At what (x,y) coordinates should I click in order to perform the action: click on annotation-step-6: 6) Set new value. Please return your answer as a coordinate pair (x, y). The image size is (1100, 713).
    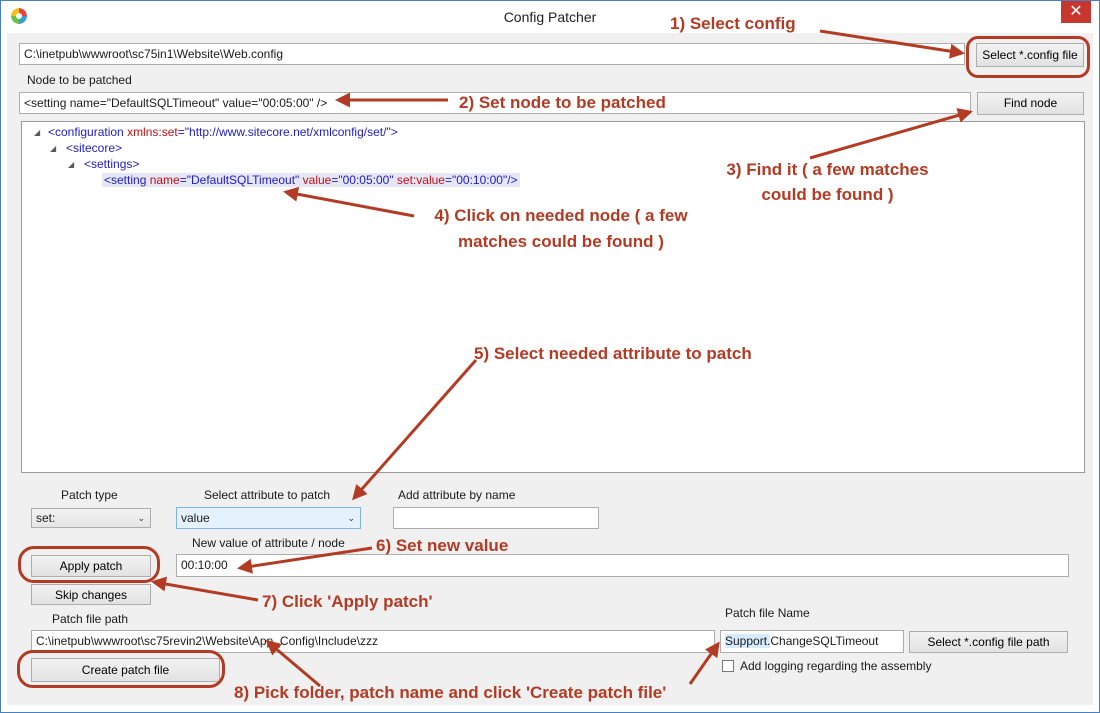
    Looking at the image, I should click on (442, 545).